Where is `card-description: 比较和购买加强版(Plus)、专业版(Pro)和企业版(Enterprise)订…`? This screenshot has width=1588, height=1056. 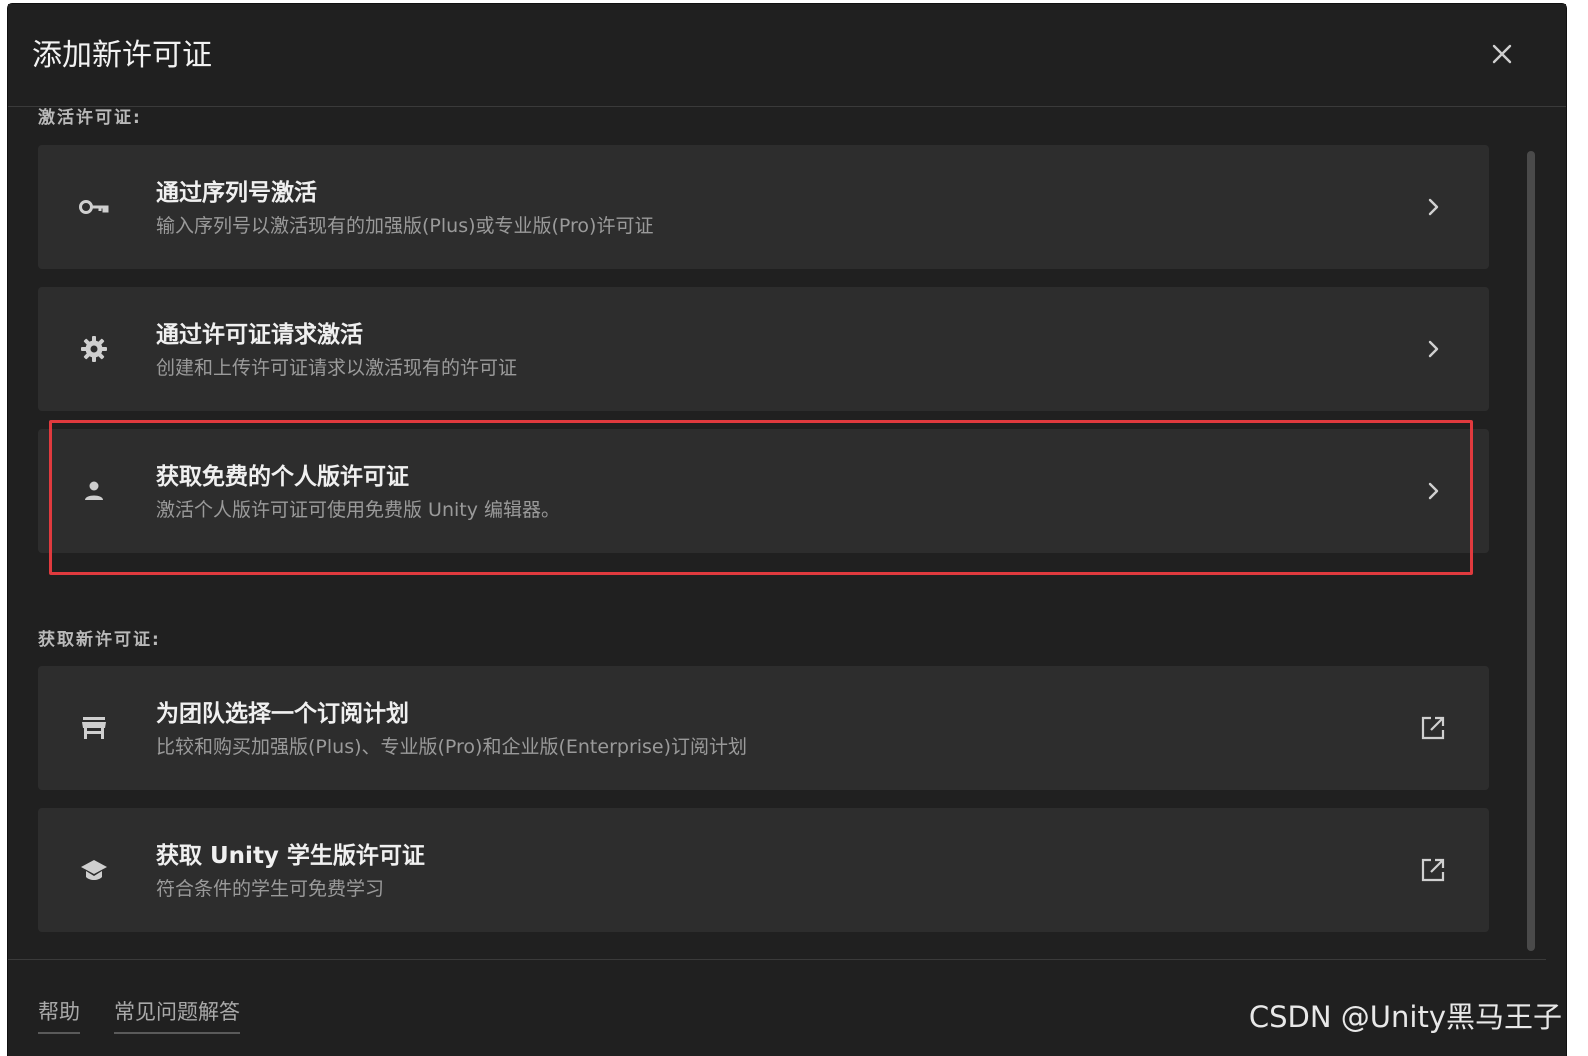
card-description: 比较和购买加强版(Plus)、专业版(Pro)和企业版(Enterprise)订… is located at coordinates (452, 747).